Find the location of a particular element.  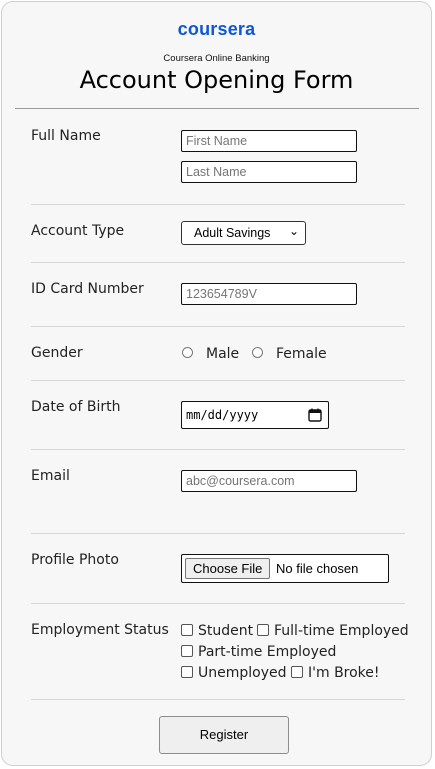

email-label: Email is located at coordinates (50, 476).